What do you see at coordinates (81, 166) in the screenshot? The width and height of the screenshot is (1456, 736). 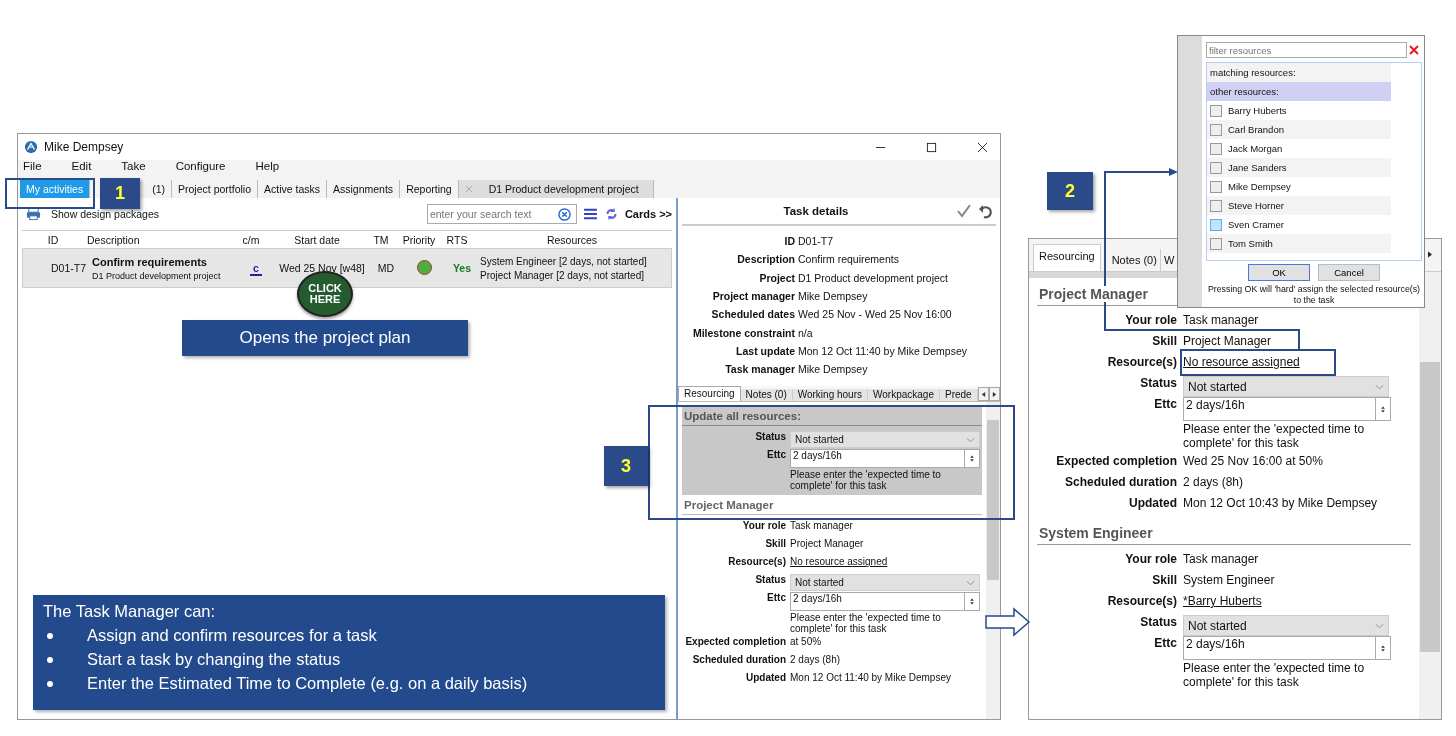 I see `menu-item: Edit` at bounding box center [81, 166].